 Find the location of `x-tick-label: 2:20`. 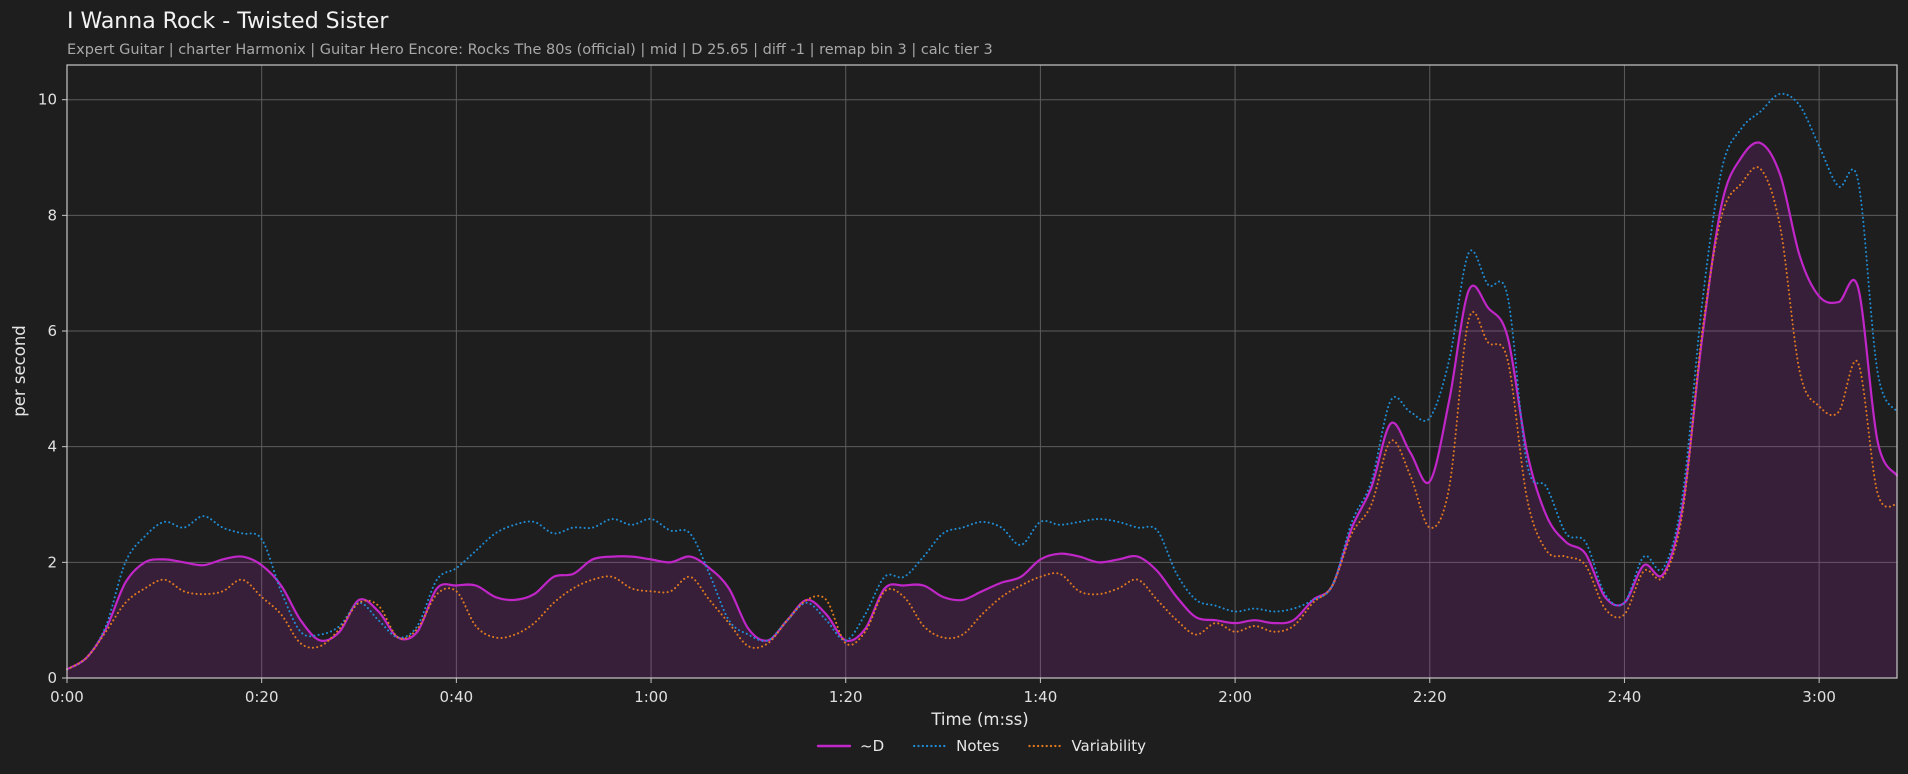

x-tick-label: 2:20 is located at coordinates (1430, 697).